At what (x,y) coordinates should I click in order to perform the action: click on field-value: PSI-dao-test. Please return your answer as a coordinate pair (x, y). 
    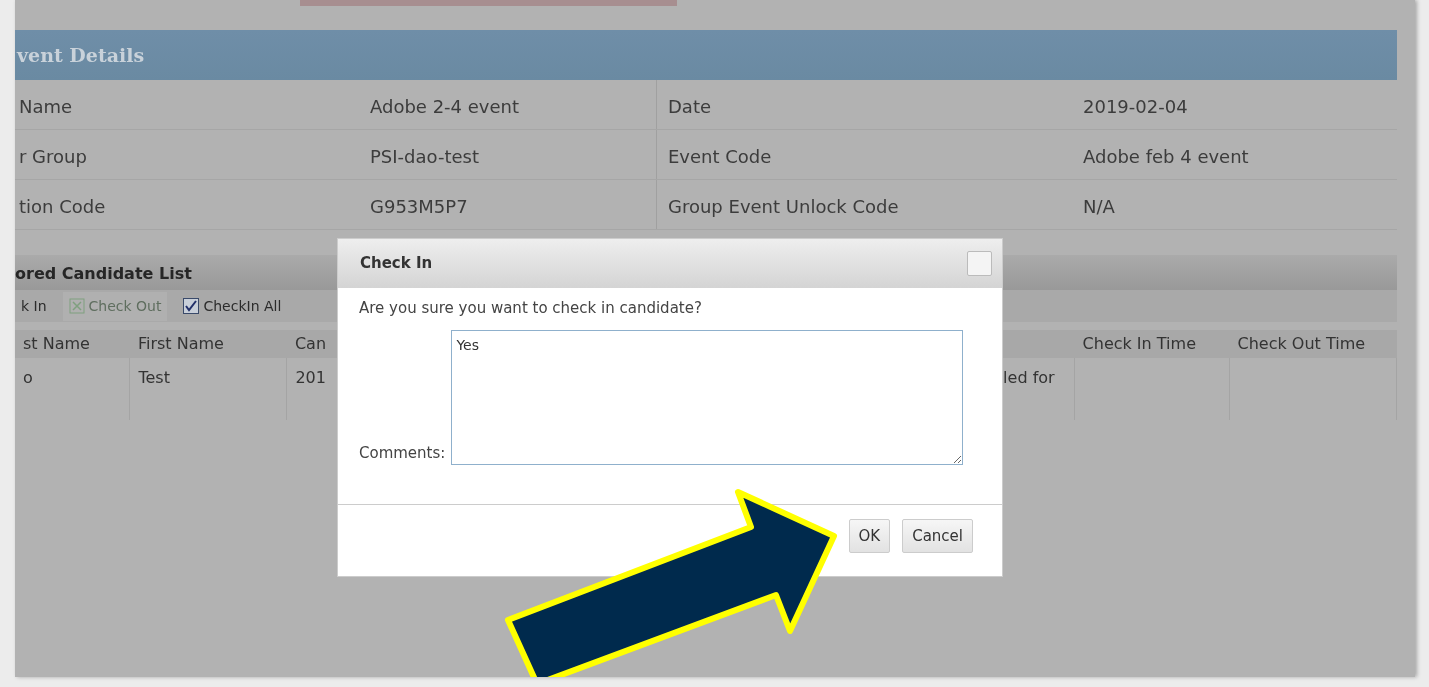
    Looking at the image, I should click on (513, 154).